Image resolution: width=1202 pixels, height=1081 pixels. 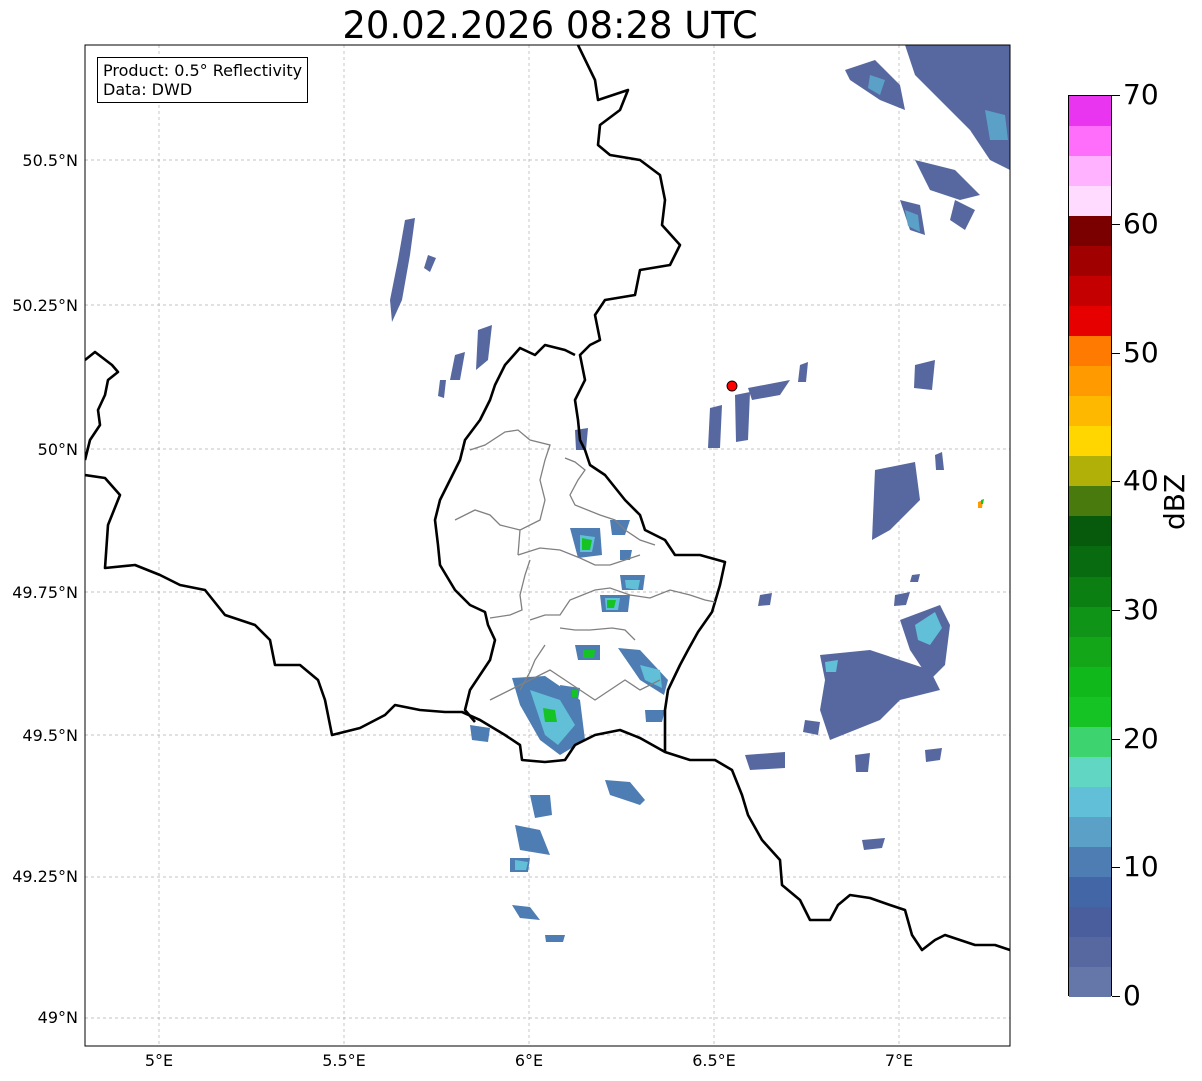 I want to click on lat-tick-label: 50.5°N, so click(x=50, y=160).